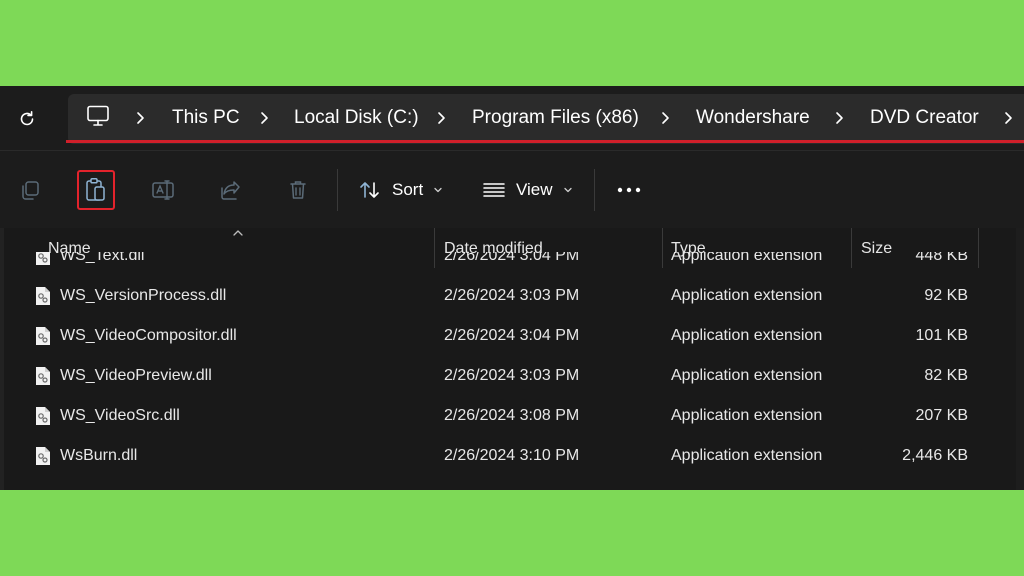  What do you see at coordinates (545, 141) in the screenshot?
I see `address-highlight-underline` at bounding box center [545, 141].